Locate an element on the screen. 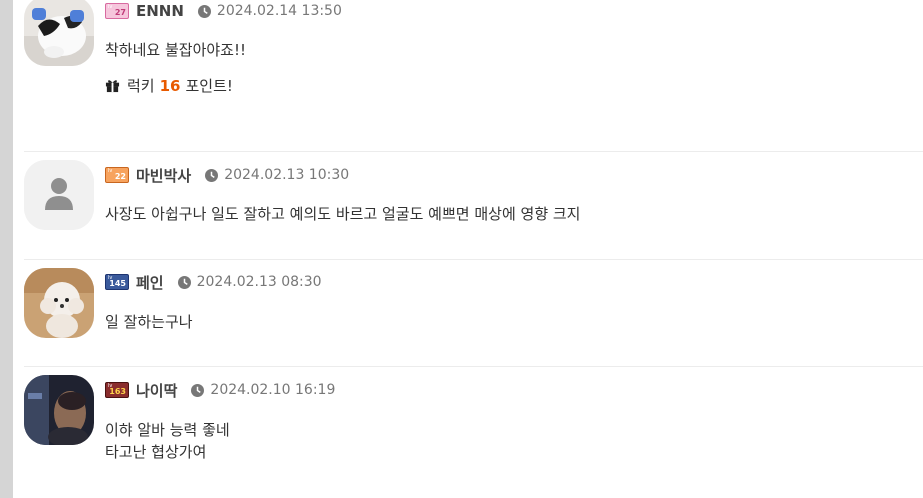 This screenshot has height=498, width=923. level-number: 145 is located at coordinates (117, 283).